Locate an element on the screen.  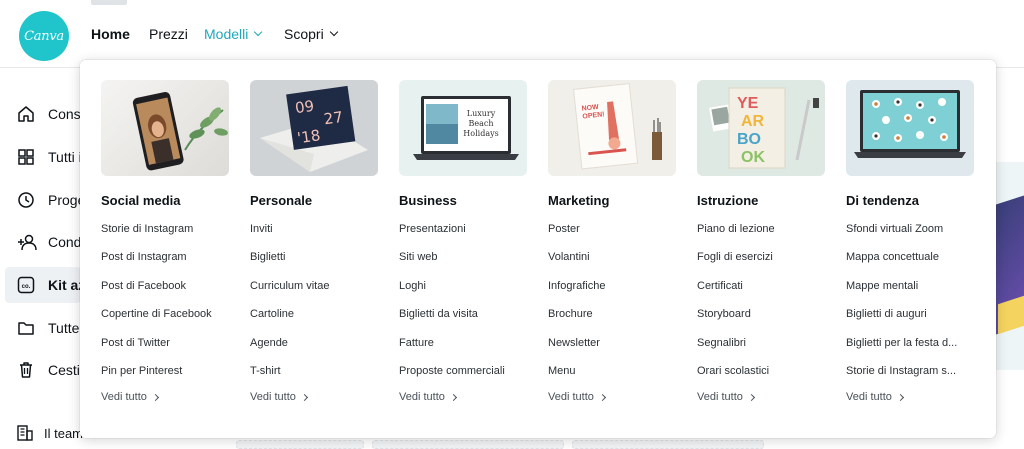
menu-link: Cartoline is located at coordinates (315, 320).